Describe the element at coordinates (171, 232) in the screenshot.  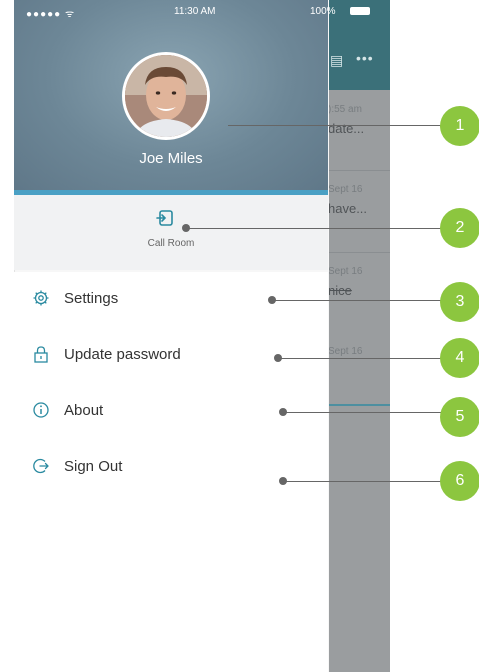
I see `call-room-button` at that location.